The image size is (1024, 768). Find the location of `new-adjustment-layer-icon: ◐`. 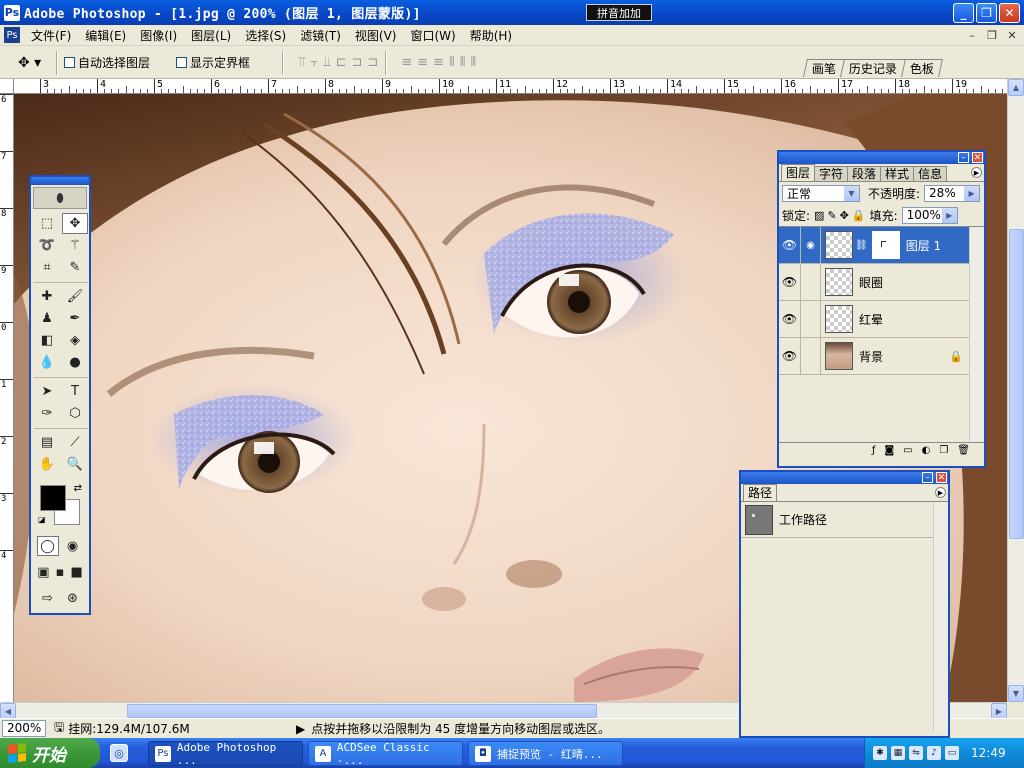

new-adjustment-layer-icon: ◐ is located at coordinates (926, 450).